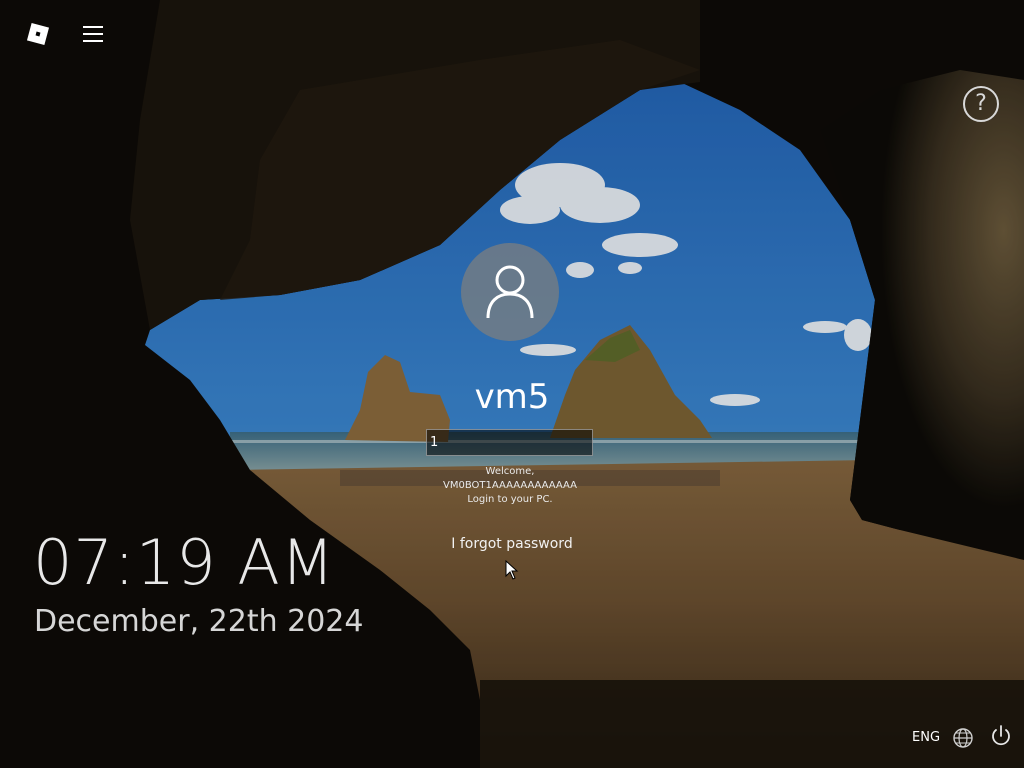  I want to click on hamburger-menu-icon, so click(94, 34).